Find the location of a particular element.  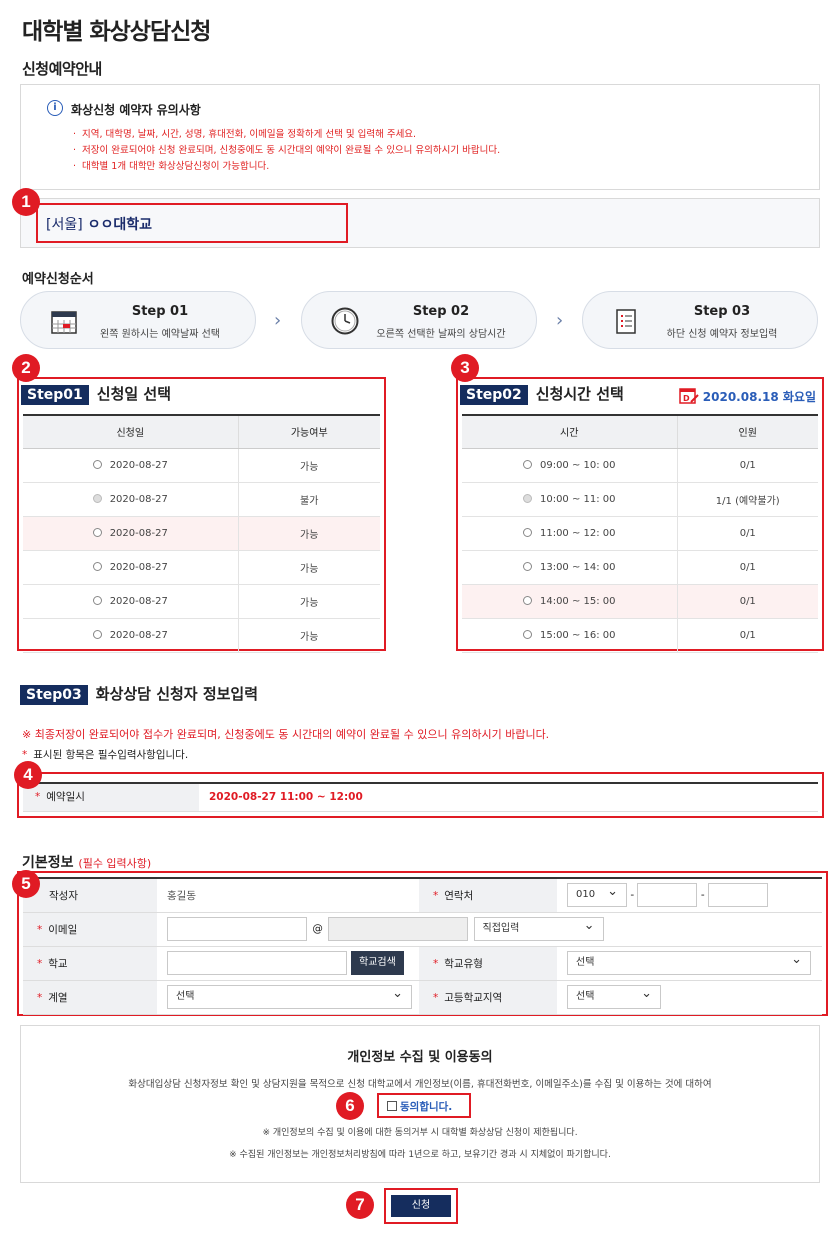

table-row: 10:00 ~ 11: 00 1/1 (예약불가) is located at coordinates (640, 499).